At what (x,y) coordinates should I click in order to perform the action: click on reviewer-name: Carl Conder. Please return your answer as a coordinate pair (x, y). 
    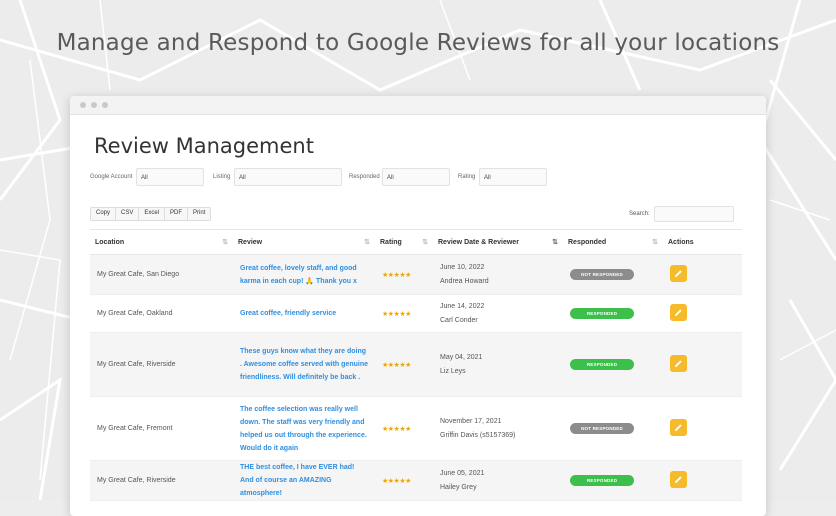
    Looking at the image, I should click on (459, 320).